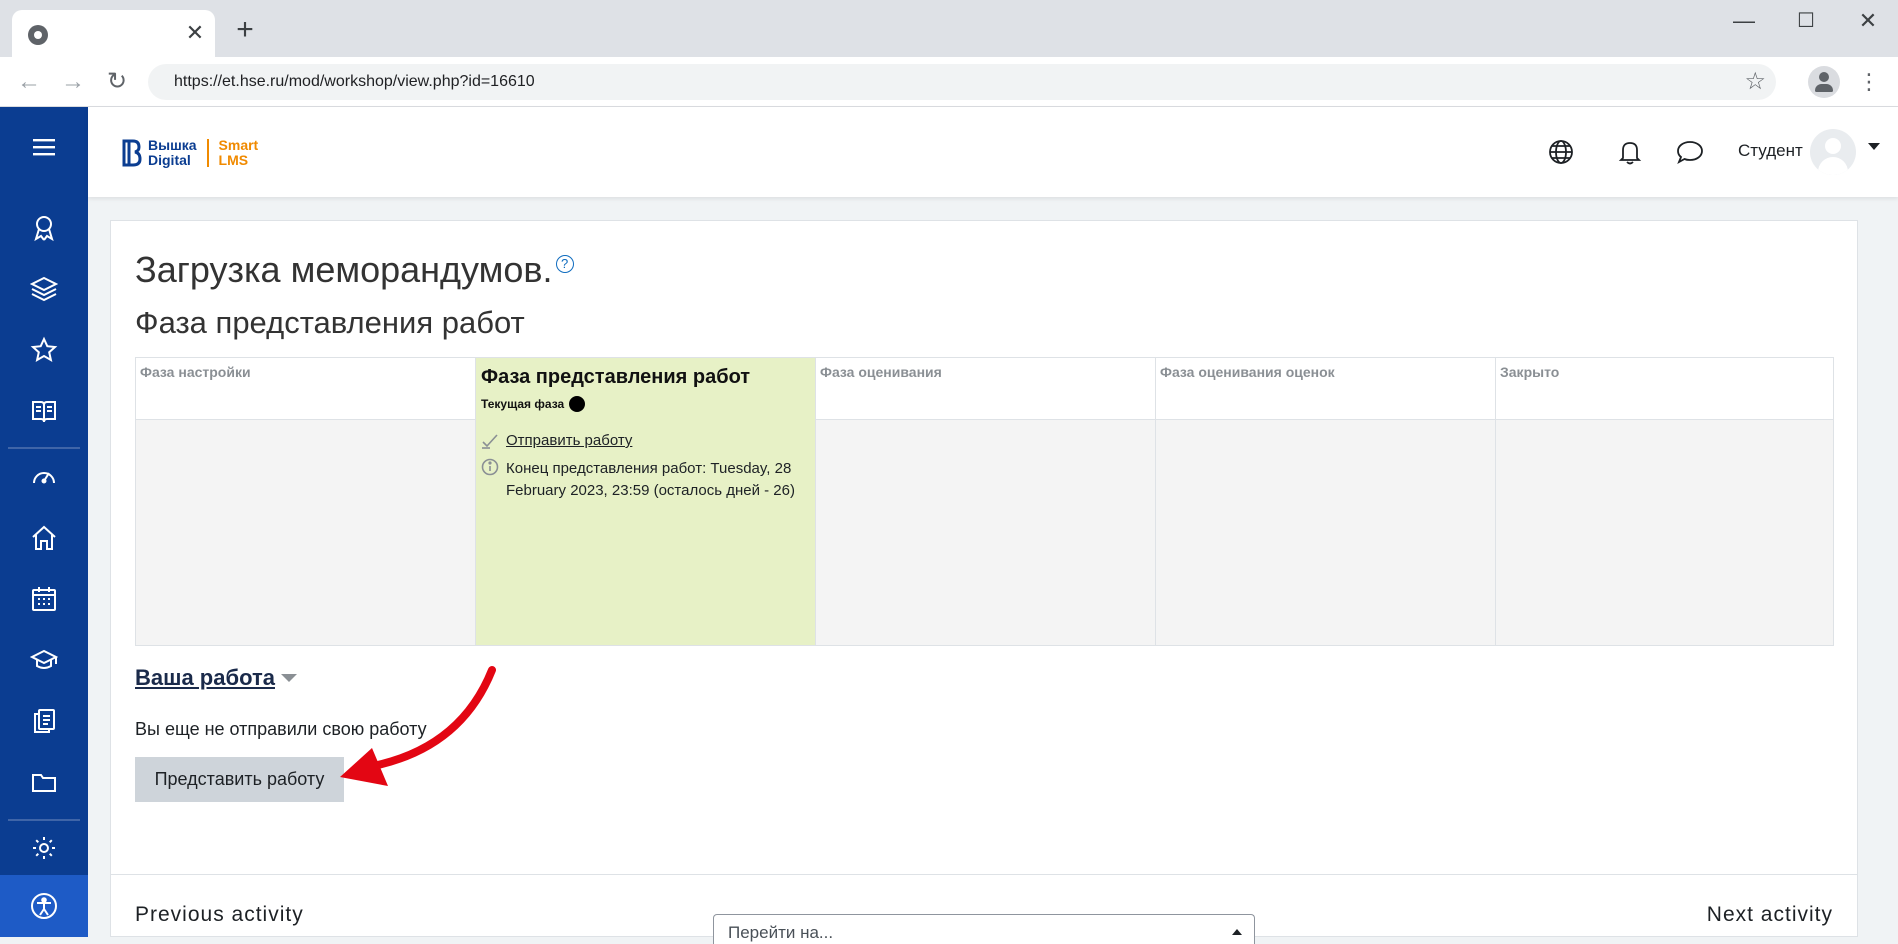 This screenshot has height=944, width=1898. What do you see at coordinates (1237, 932) in the screenshot?
I see `select-chevron-icon` at bounding box center [1237, 932].